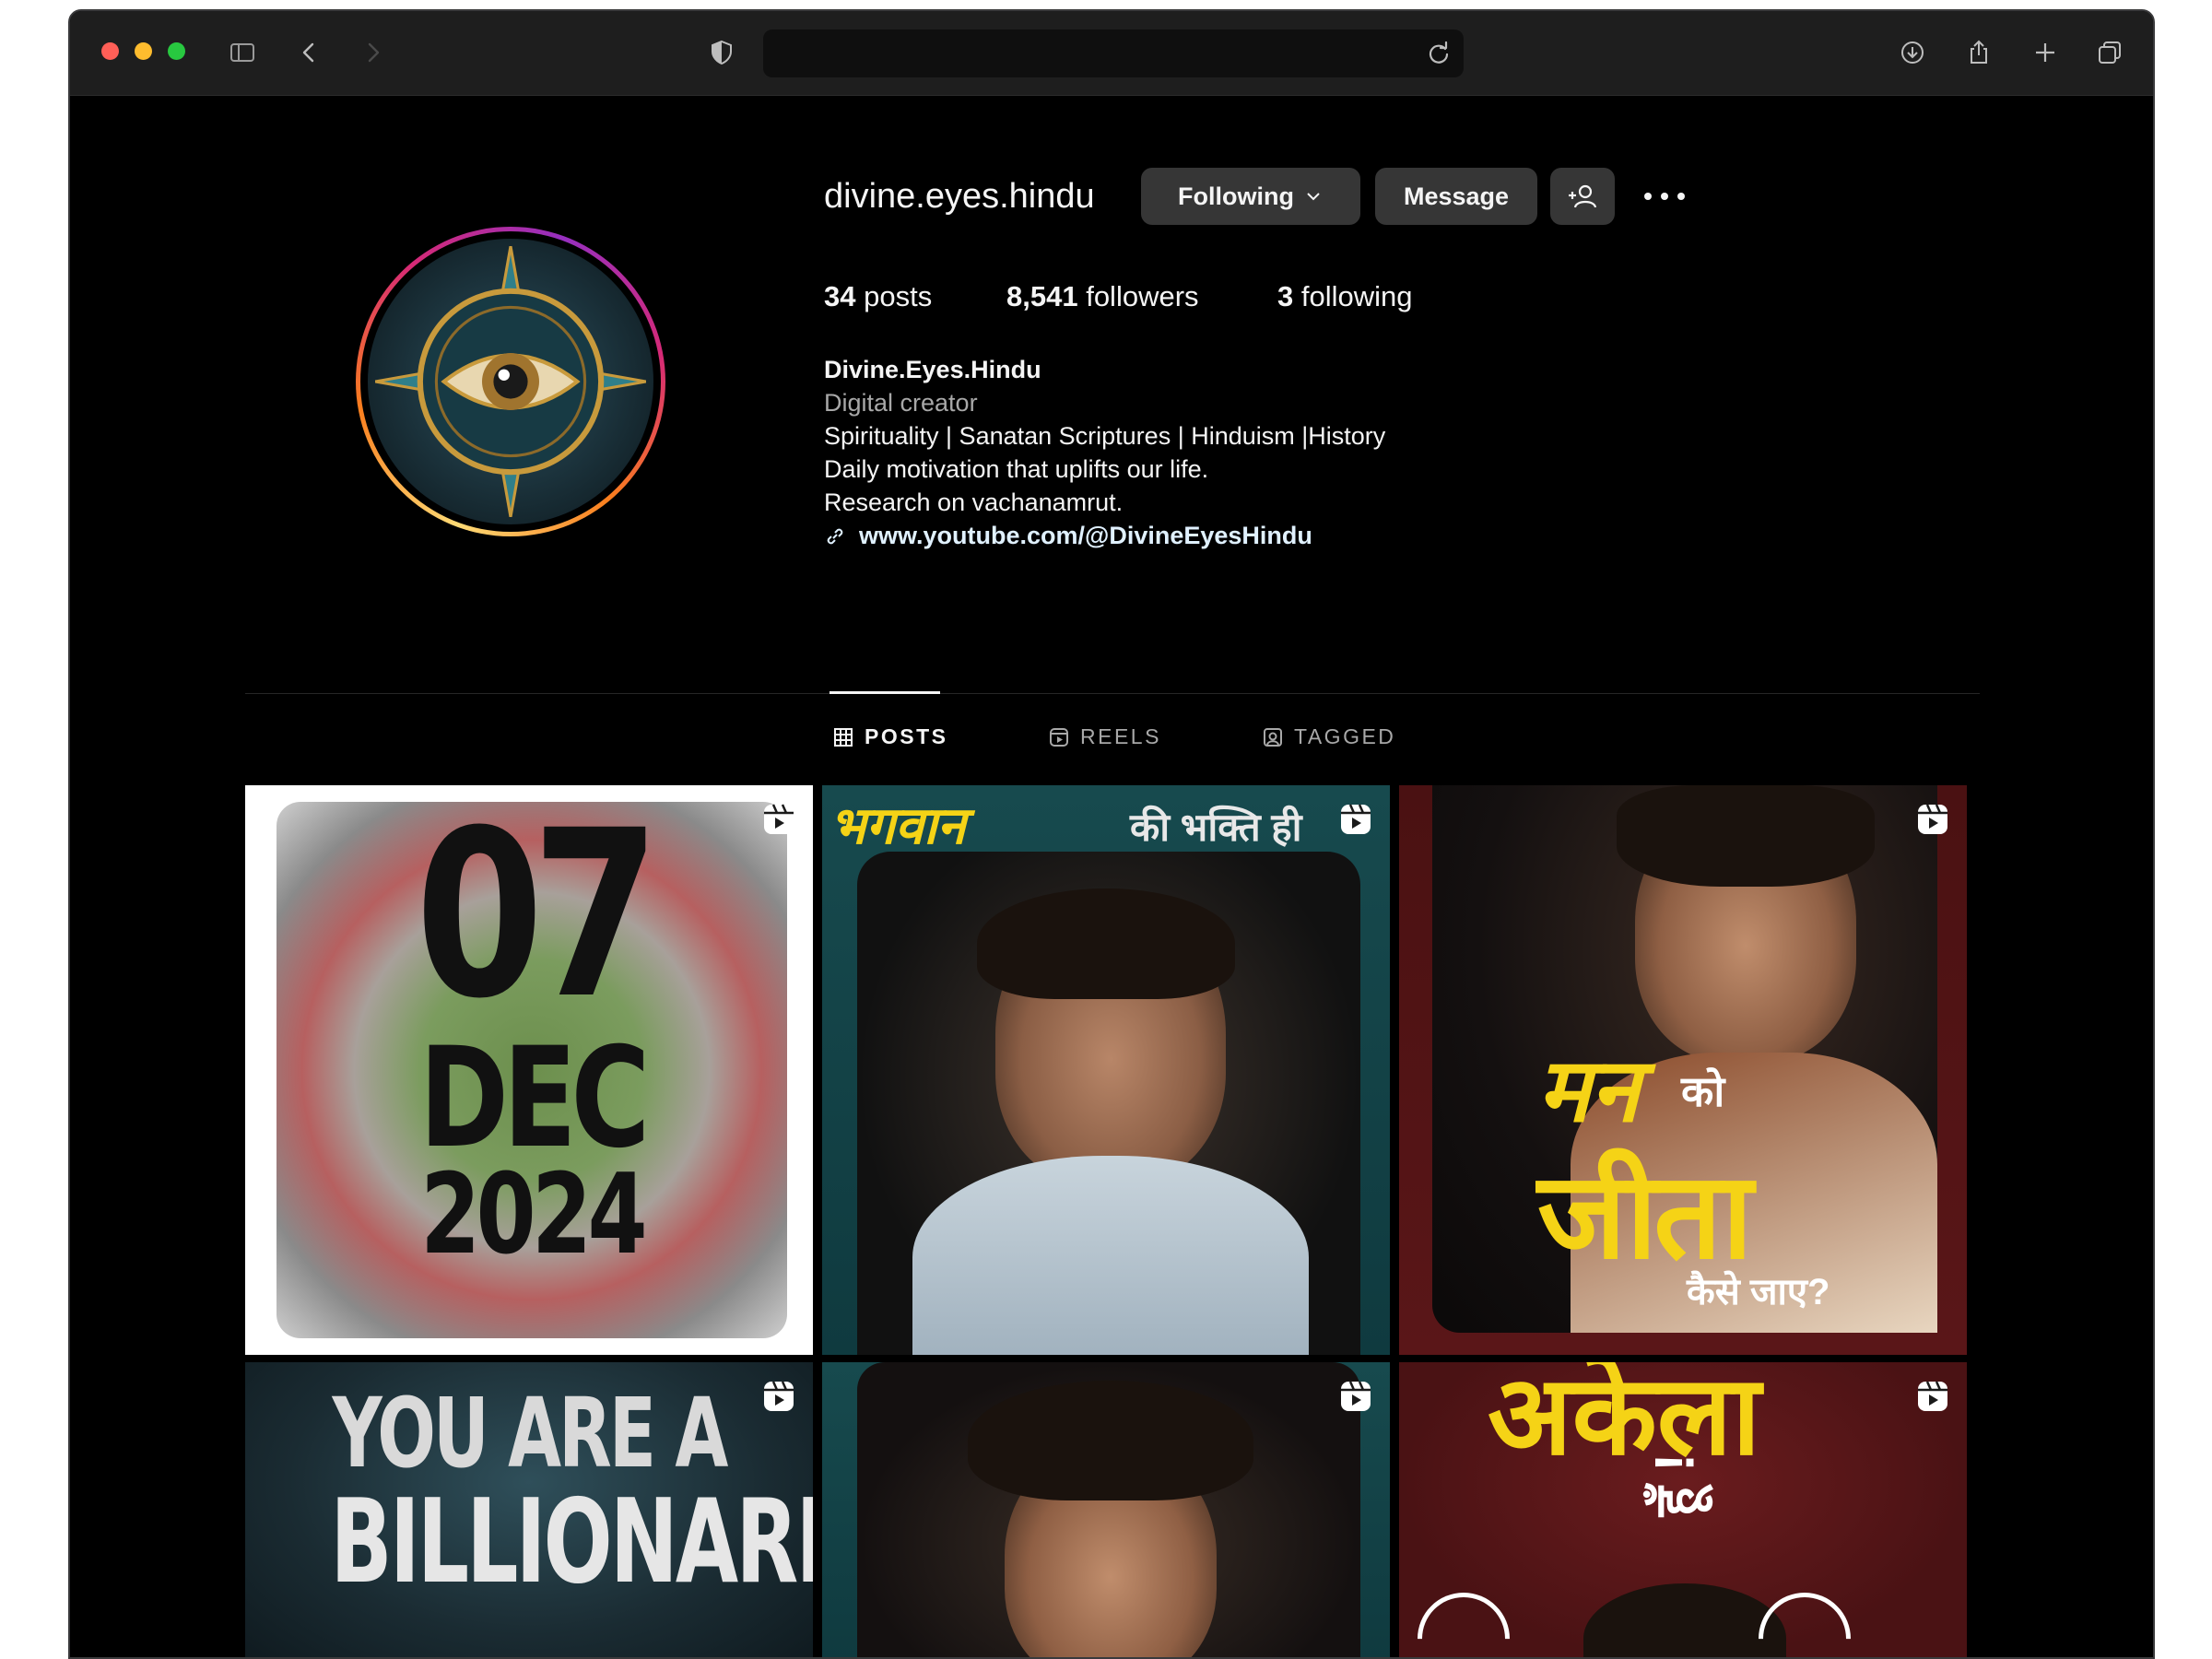 The image size is (2212, 1659). What do you see at coordinates (1059, 737) in the screenshot?
I see `reels-icon` at bounding box center [1059, 737].